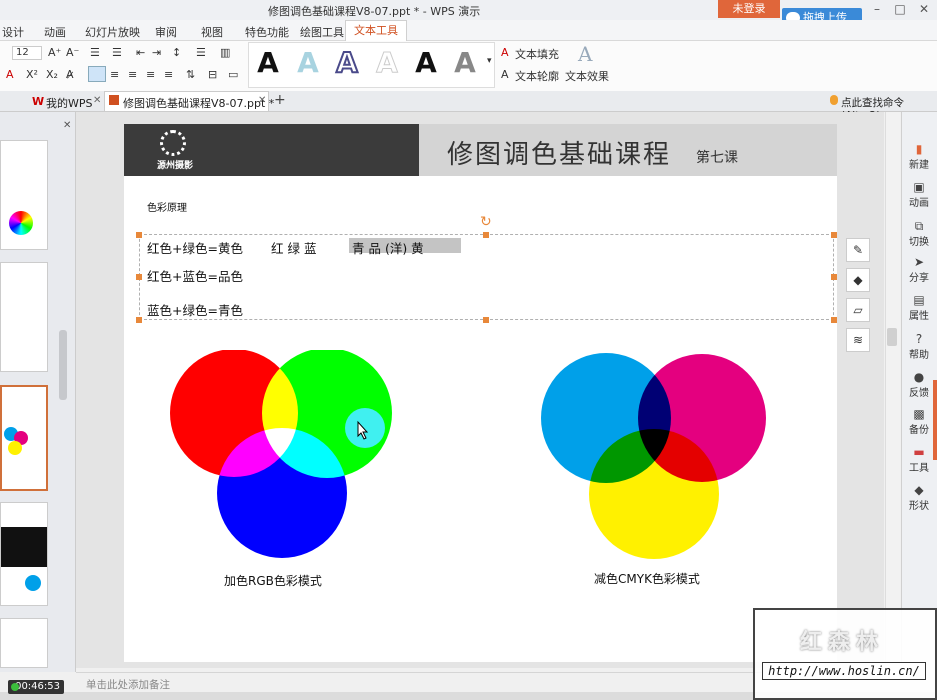  Describe the element at coordinates (919, 339) in the screenshot. I see `help-icon: ?` at that location.